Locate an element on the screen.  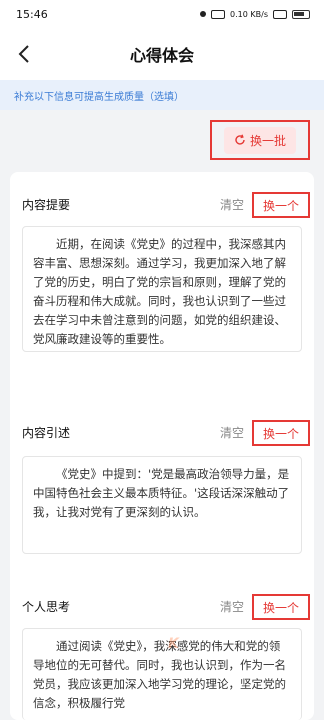
page-title: 心得体会 is located at coordinates (161, 55).